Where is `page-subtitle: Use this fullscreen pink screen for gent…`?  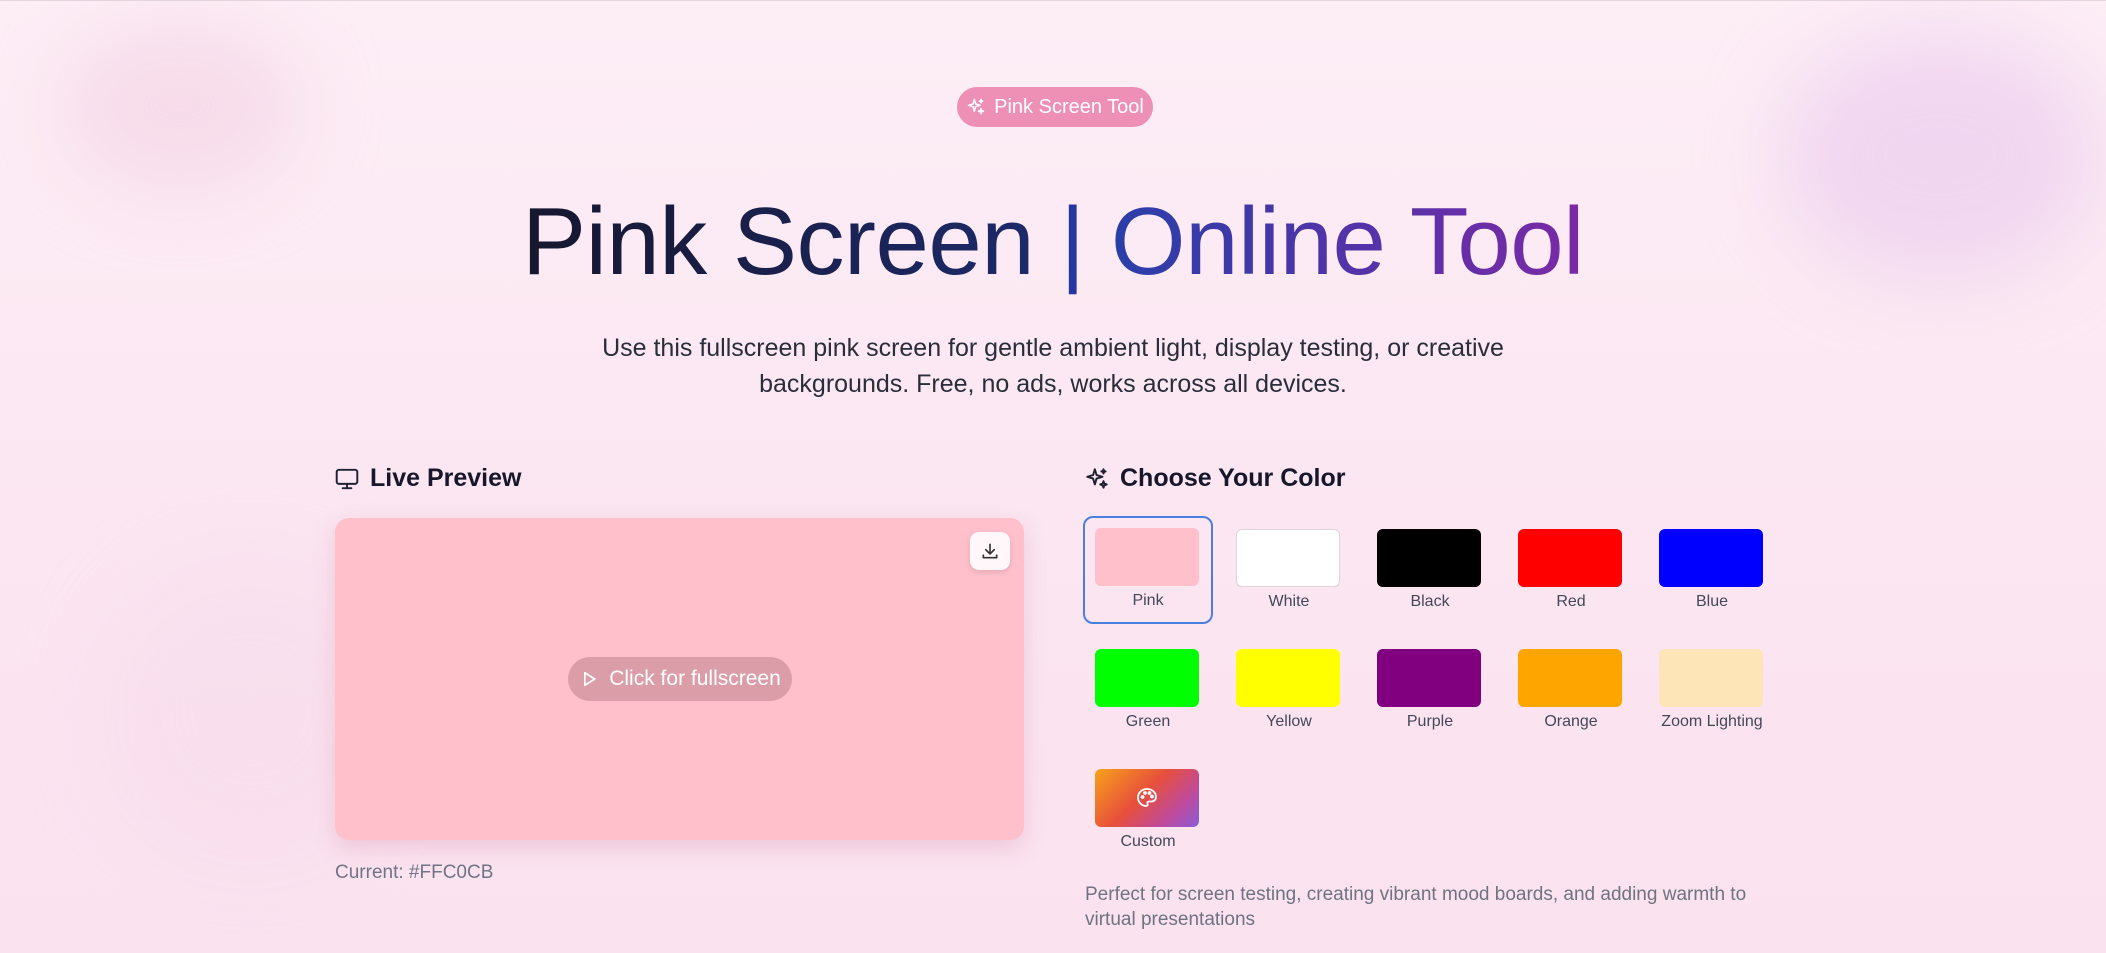 page-subtitle: Use this fullscreen pink screen for gent… is located at coordinates (1053, 366).